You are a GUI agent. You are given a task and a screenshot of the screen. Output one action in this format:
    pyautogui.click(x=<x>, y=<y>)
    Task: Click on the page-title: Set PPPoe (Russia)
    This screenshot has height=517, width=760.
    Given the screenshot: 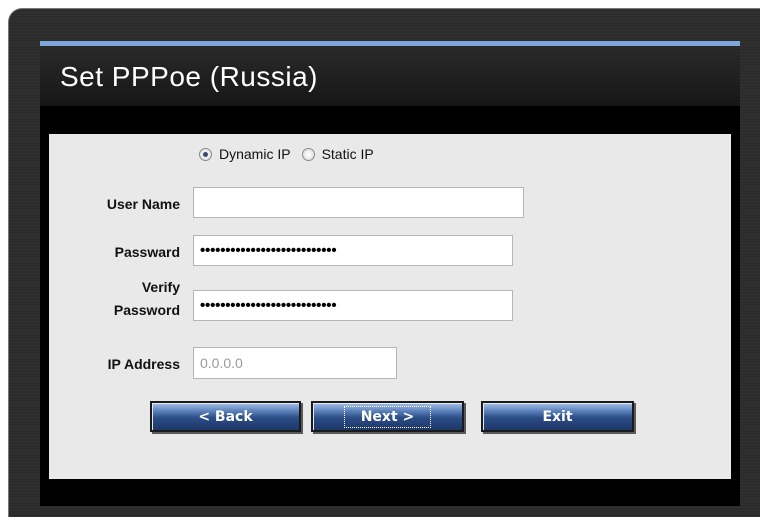 What is the action you would take?
    pyautogui.click(x=189, y=76)
    